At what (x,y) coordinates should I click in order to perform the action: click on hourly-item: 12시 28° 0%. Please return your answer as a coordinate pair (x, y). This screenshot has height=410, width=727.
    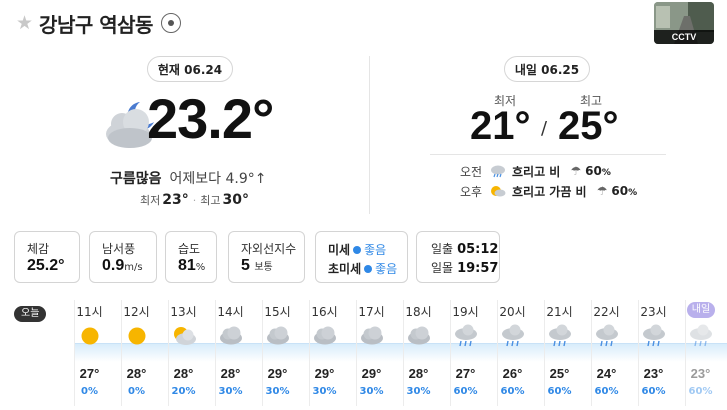
    Looking at the image, I should click on (136, 353).